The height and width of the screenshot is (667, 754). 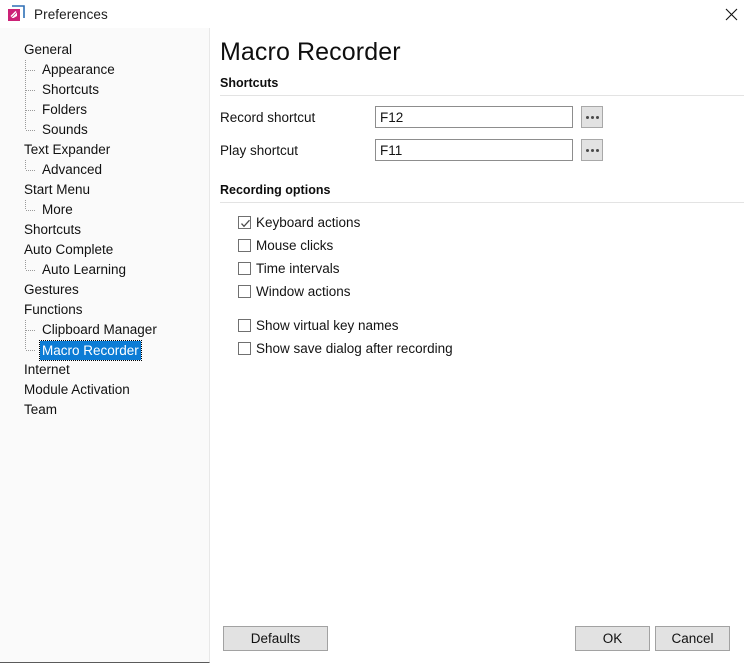 I want to click on label-record-shortcut: Record shortcut, so click(x=268, y=117).